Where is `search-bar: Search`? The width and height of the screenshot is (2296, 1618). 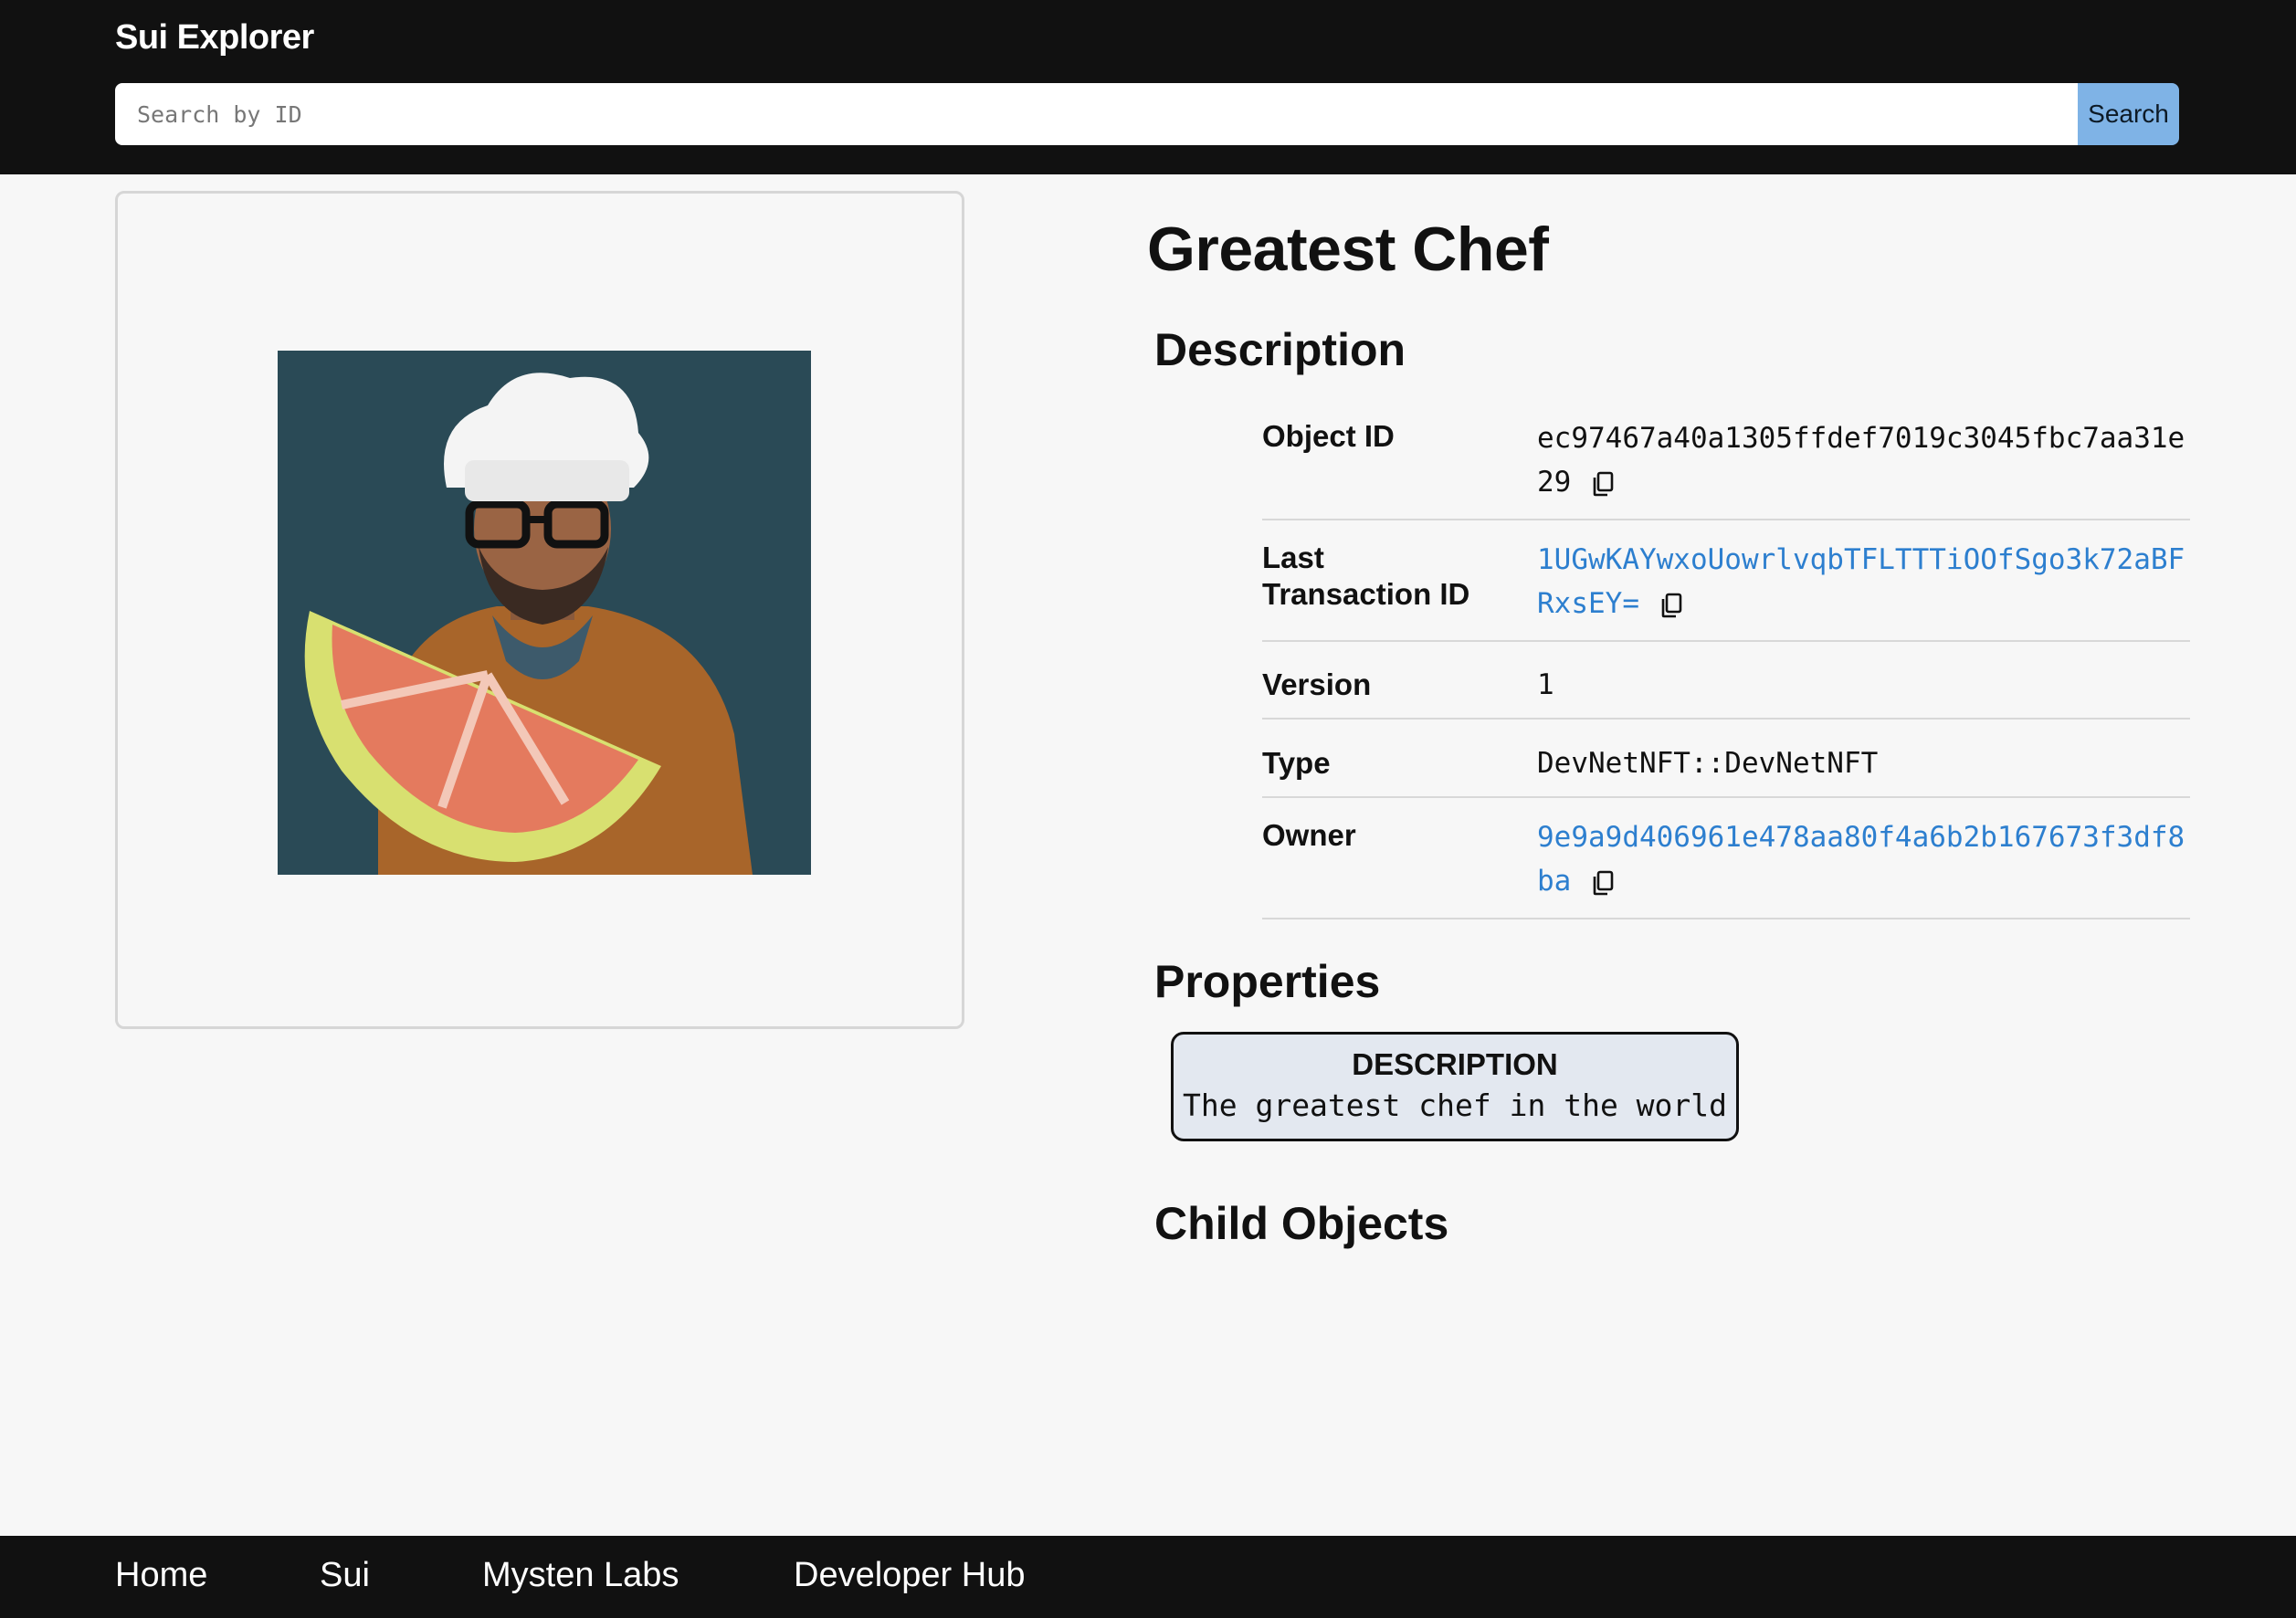 search-bar: Search is located at coordinates (1147, 114).